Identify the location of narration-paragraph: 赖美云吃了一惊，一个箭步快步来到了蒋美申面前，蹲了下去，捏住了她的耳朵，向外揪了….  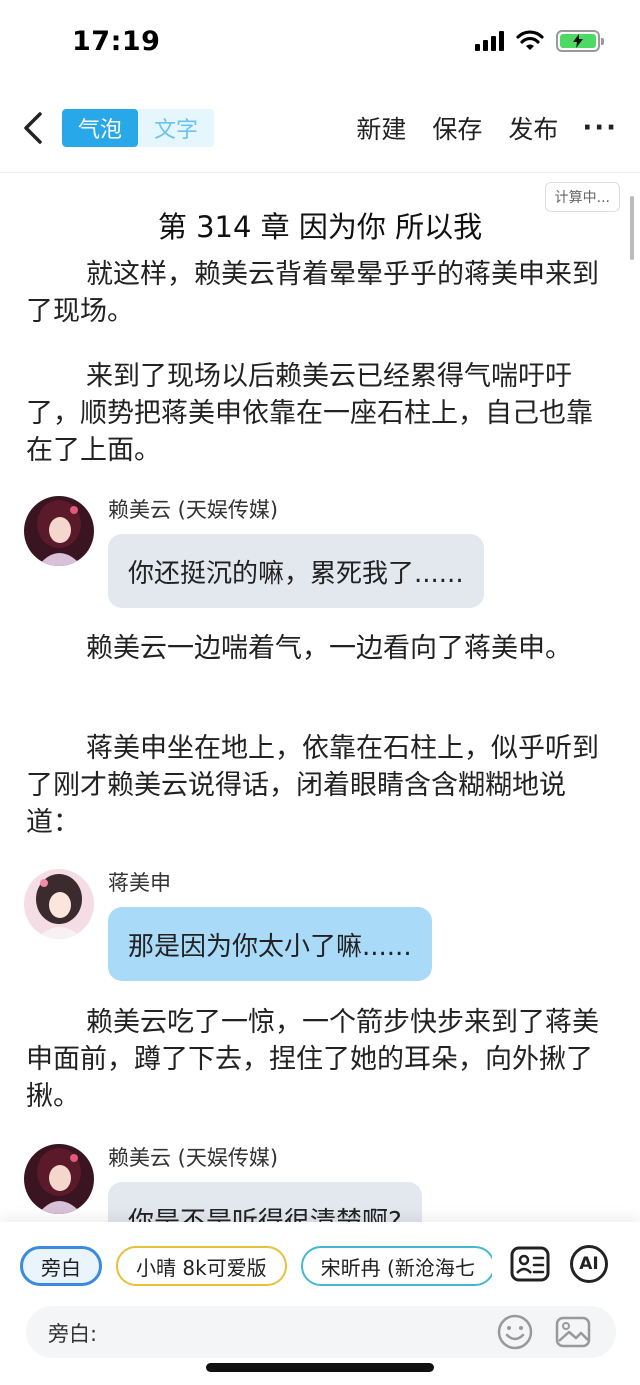
(312, 1059).